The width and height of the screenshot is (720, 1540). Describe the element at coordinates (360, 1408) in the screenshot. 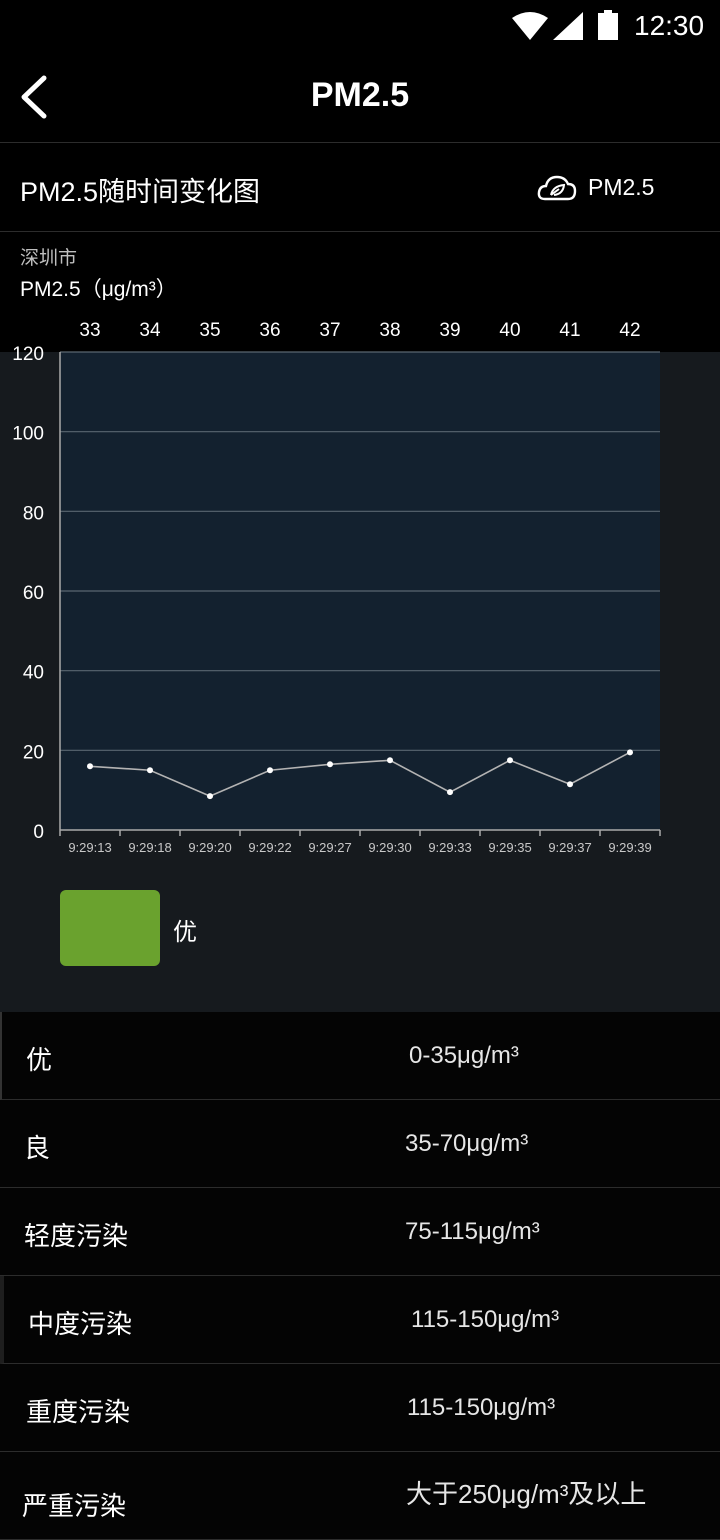

I see `table-row: 重度污染 115-150μg/m³` at that location.